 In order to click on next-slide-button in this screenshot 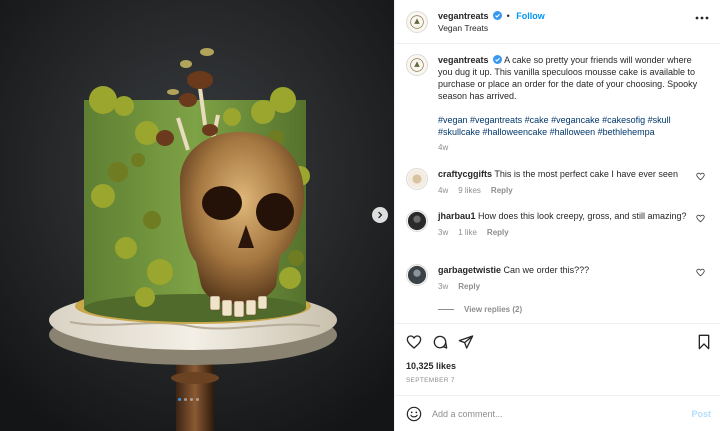, I will do `click(380, 215)`.